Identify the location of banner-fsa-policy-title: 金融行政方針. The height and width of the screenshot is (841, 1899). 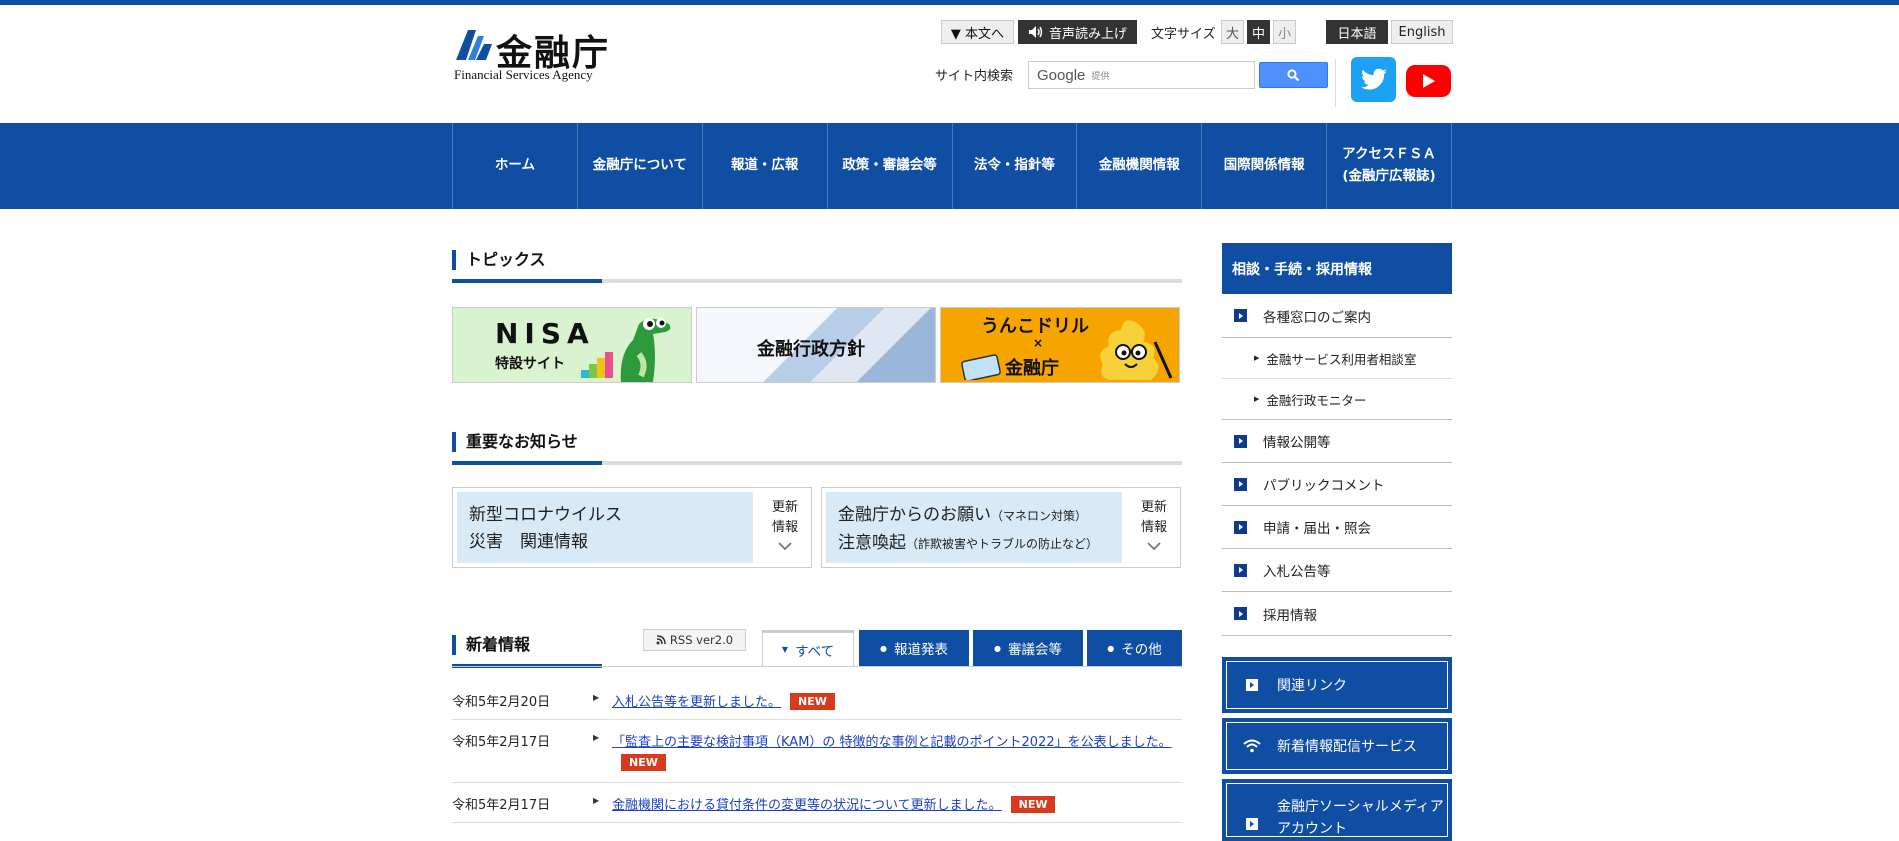
(811, 349).